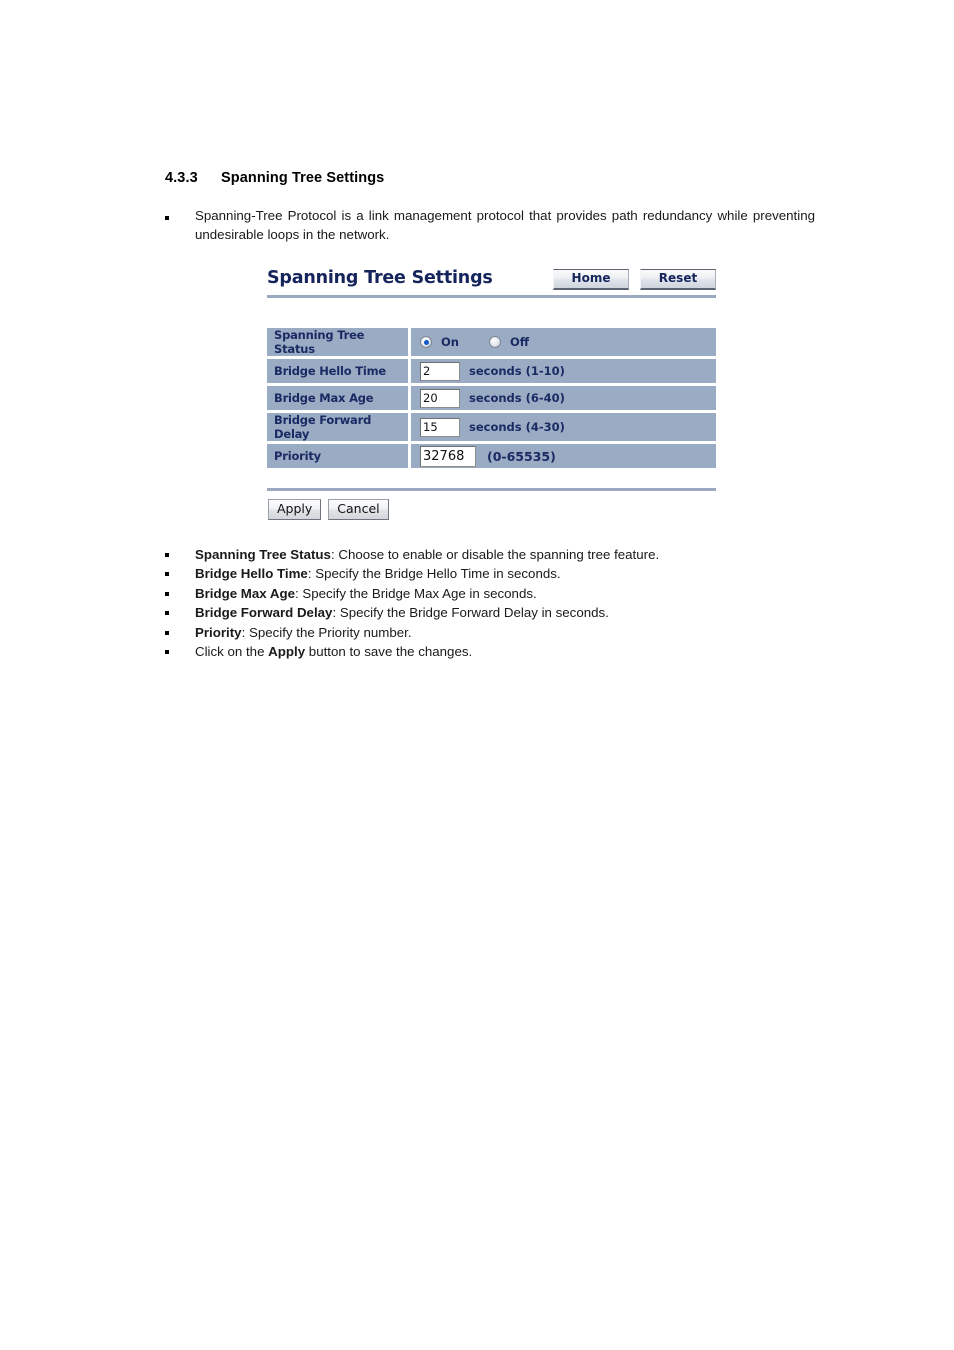 The height and width of the screenshot is (1350, 954). What do you see at coordinates (426, 342) in the screenshot?
I see `radio-on-icon` at bounding box center [426, 342].